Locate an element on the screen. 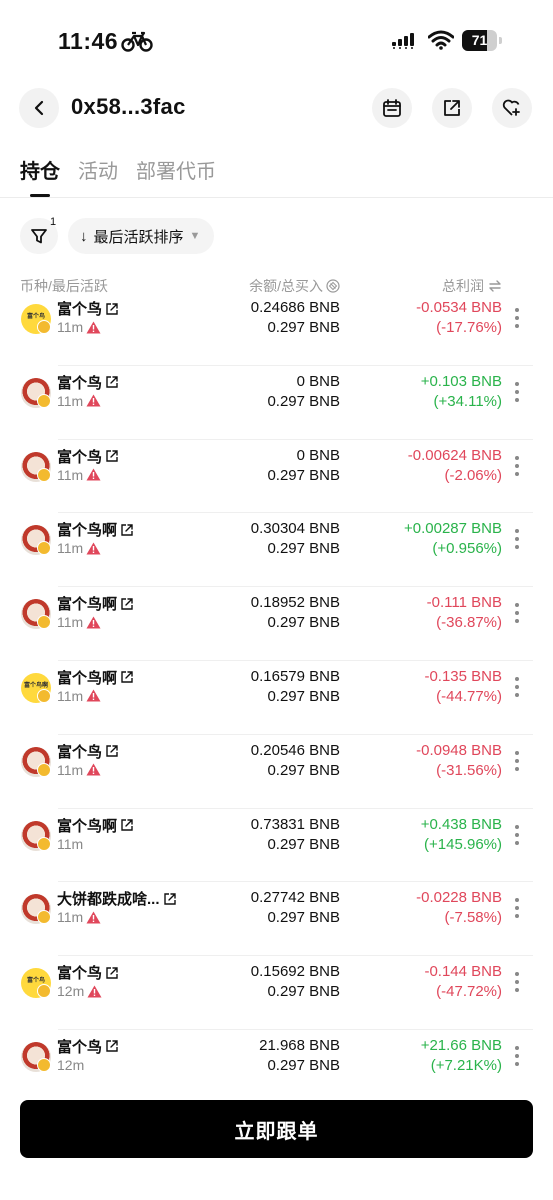 This screenshot has width=553, height=1200. pnl-value: -0.0228 BNB is located at coordinates (459, 898).